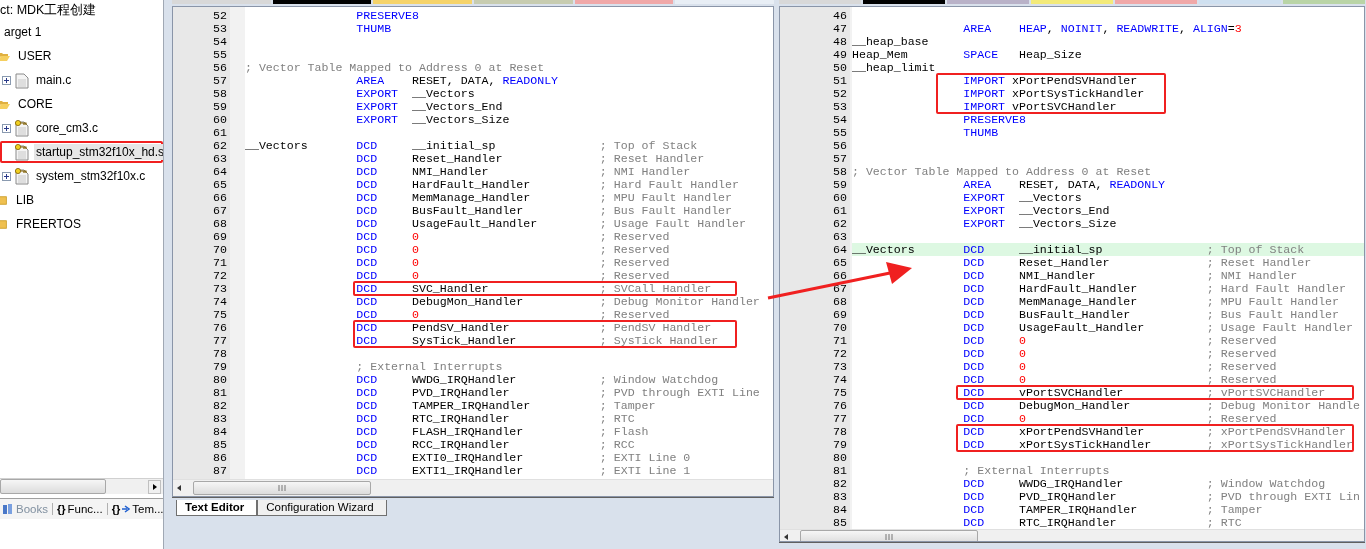  What do you see at coordinates (840, 379) in the screenshot?
I see `line-number: 74` at bounding box center [840, 379].